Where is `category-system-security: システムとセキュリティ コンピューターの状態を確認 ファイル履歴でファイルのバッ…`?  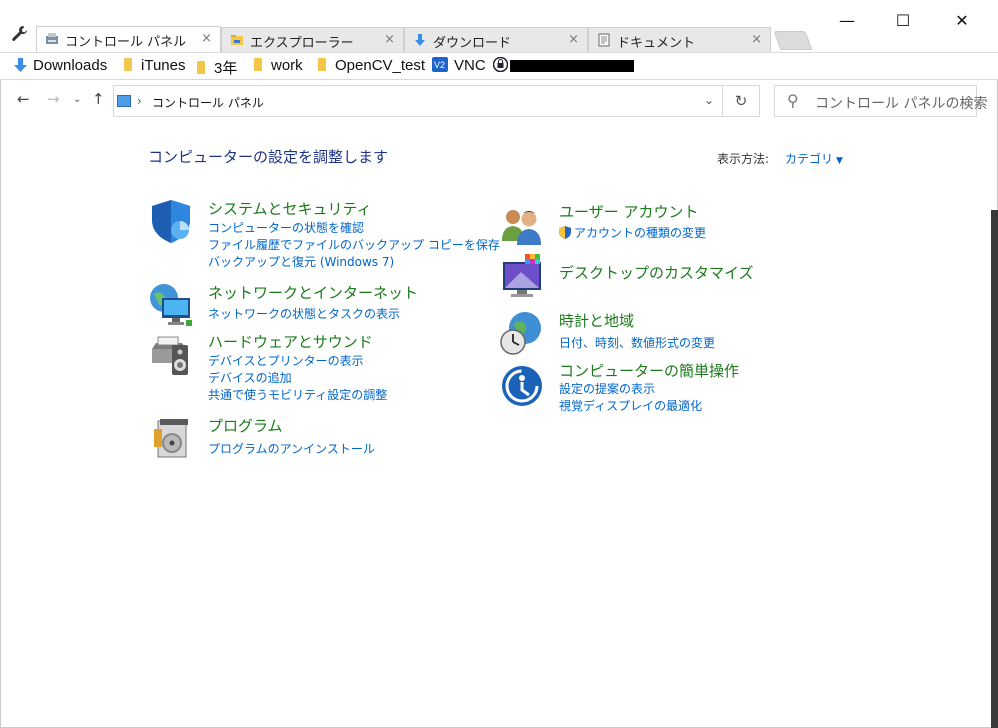 category-system-security: システムとセキュリティ コンピューターの状態を確認 ファイル履歴でファイルのバッ… is located at coordinates (324, 234).